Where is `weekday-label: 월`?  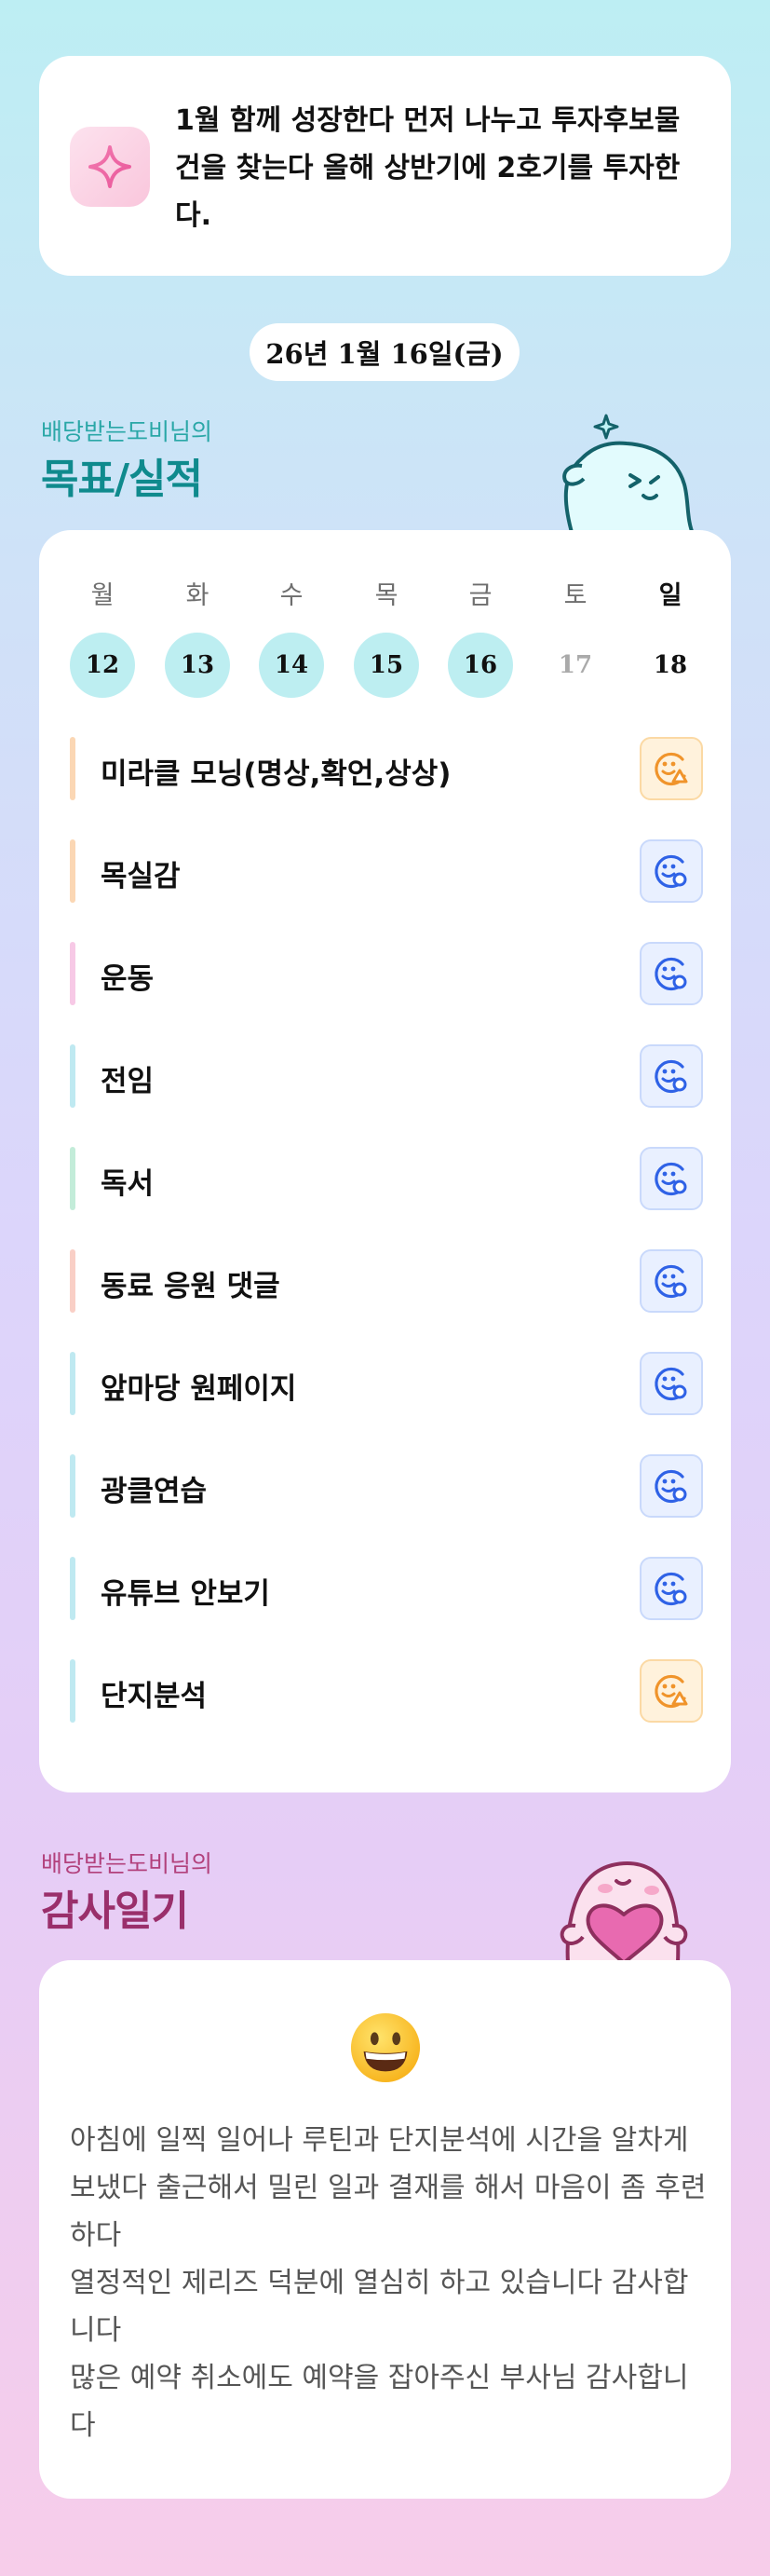
weekday-label: 월 is located at coordinates (103, 595).